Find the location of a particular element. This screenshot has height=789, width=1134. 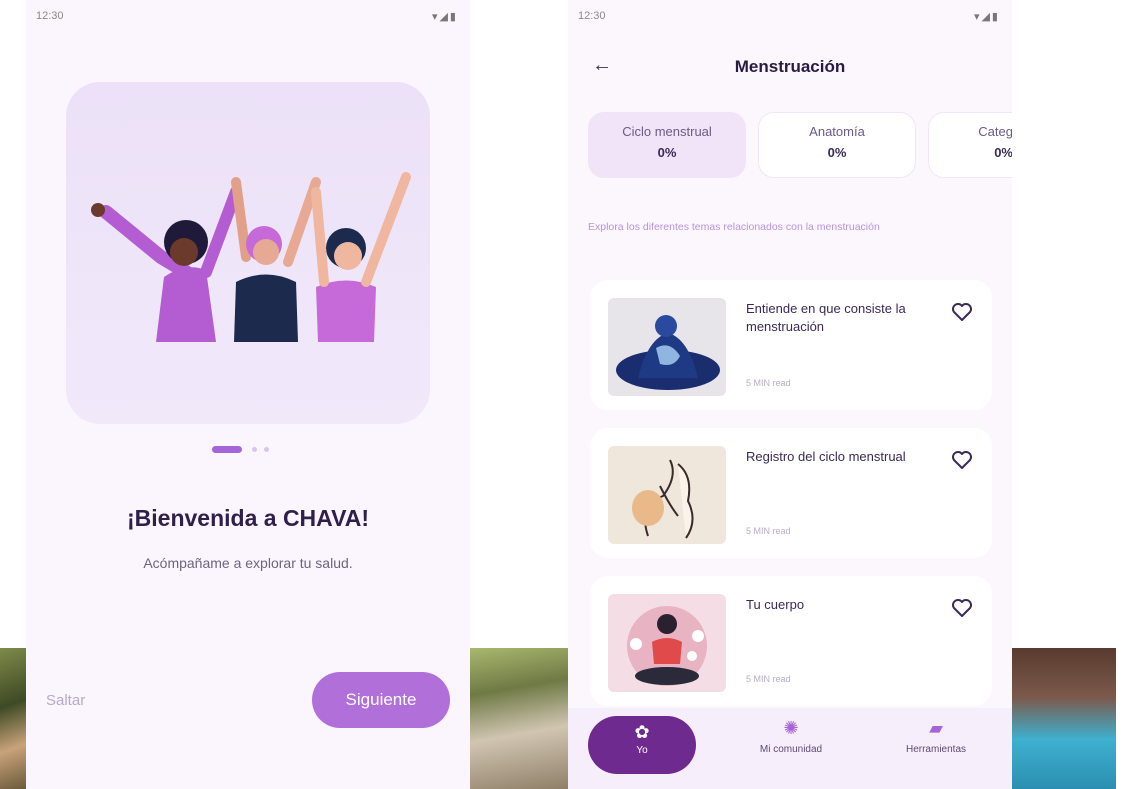

nav-label: Mi comunidad is located at coordinates (791, 749).